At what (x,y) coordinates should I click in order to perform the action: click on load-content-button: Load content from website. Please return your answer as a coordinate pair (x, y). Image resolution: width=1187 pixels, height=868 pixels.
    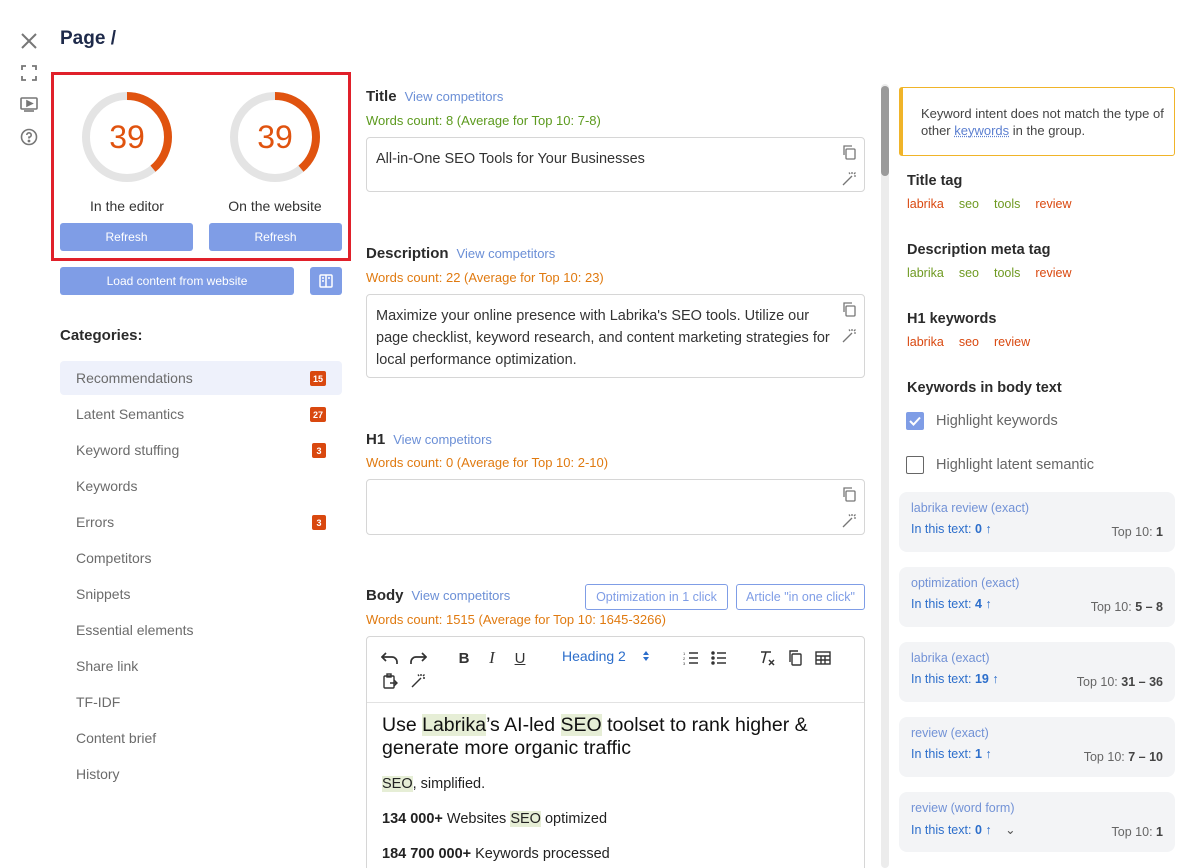
    Looking at the image, I should click on (177, 281).